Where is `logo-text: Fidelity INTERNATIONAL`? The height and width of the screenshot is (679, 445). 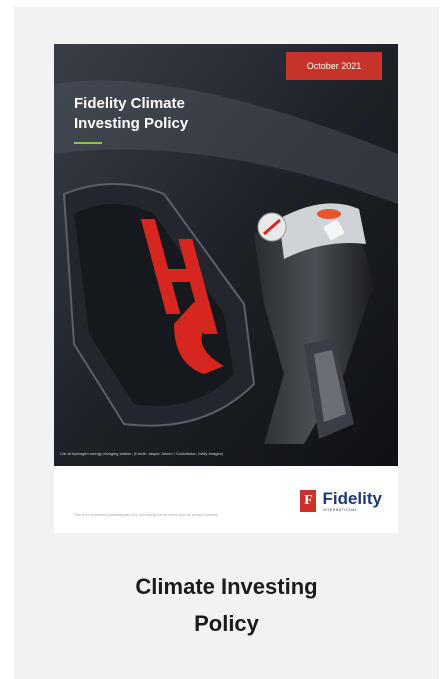
logo-text: Fidelity INTERNATIONAL is located at coordinates (352, 501).